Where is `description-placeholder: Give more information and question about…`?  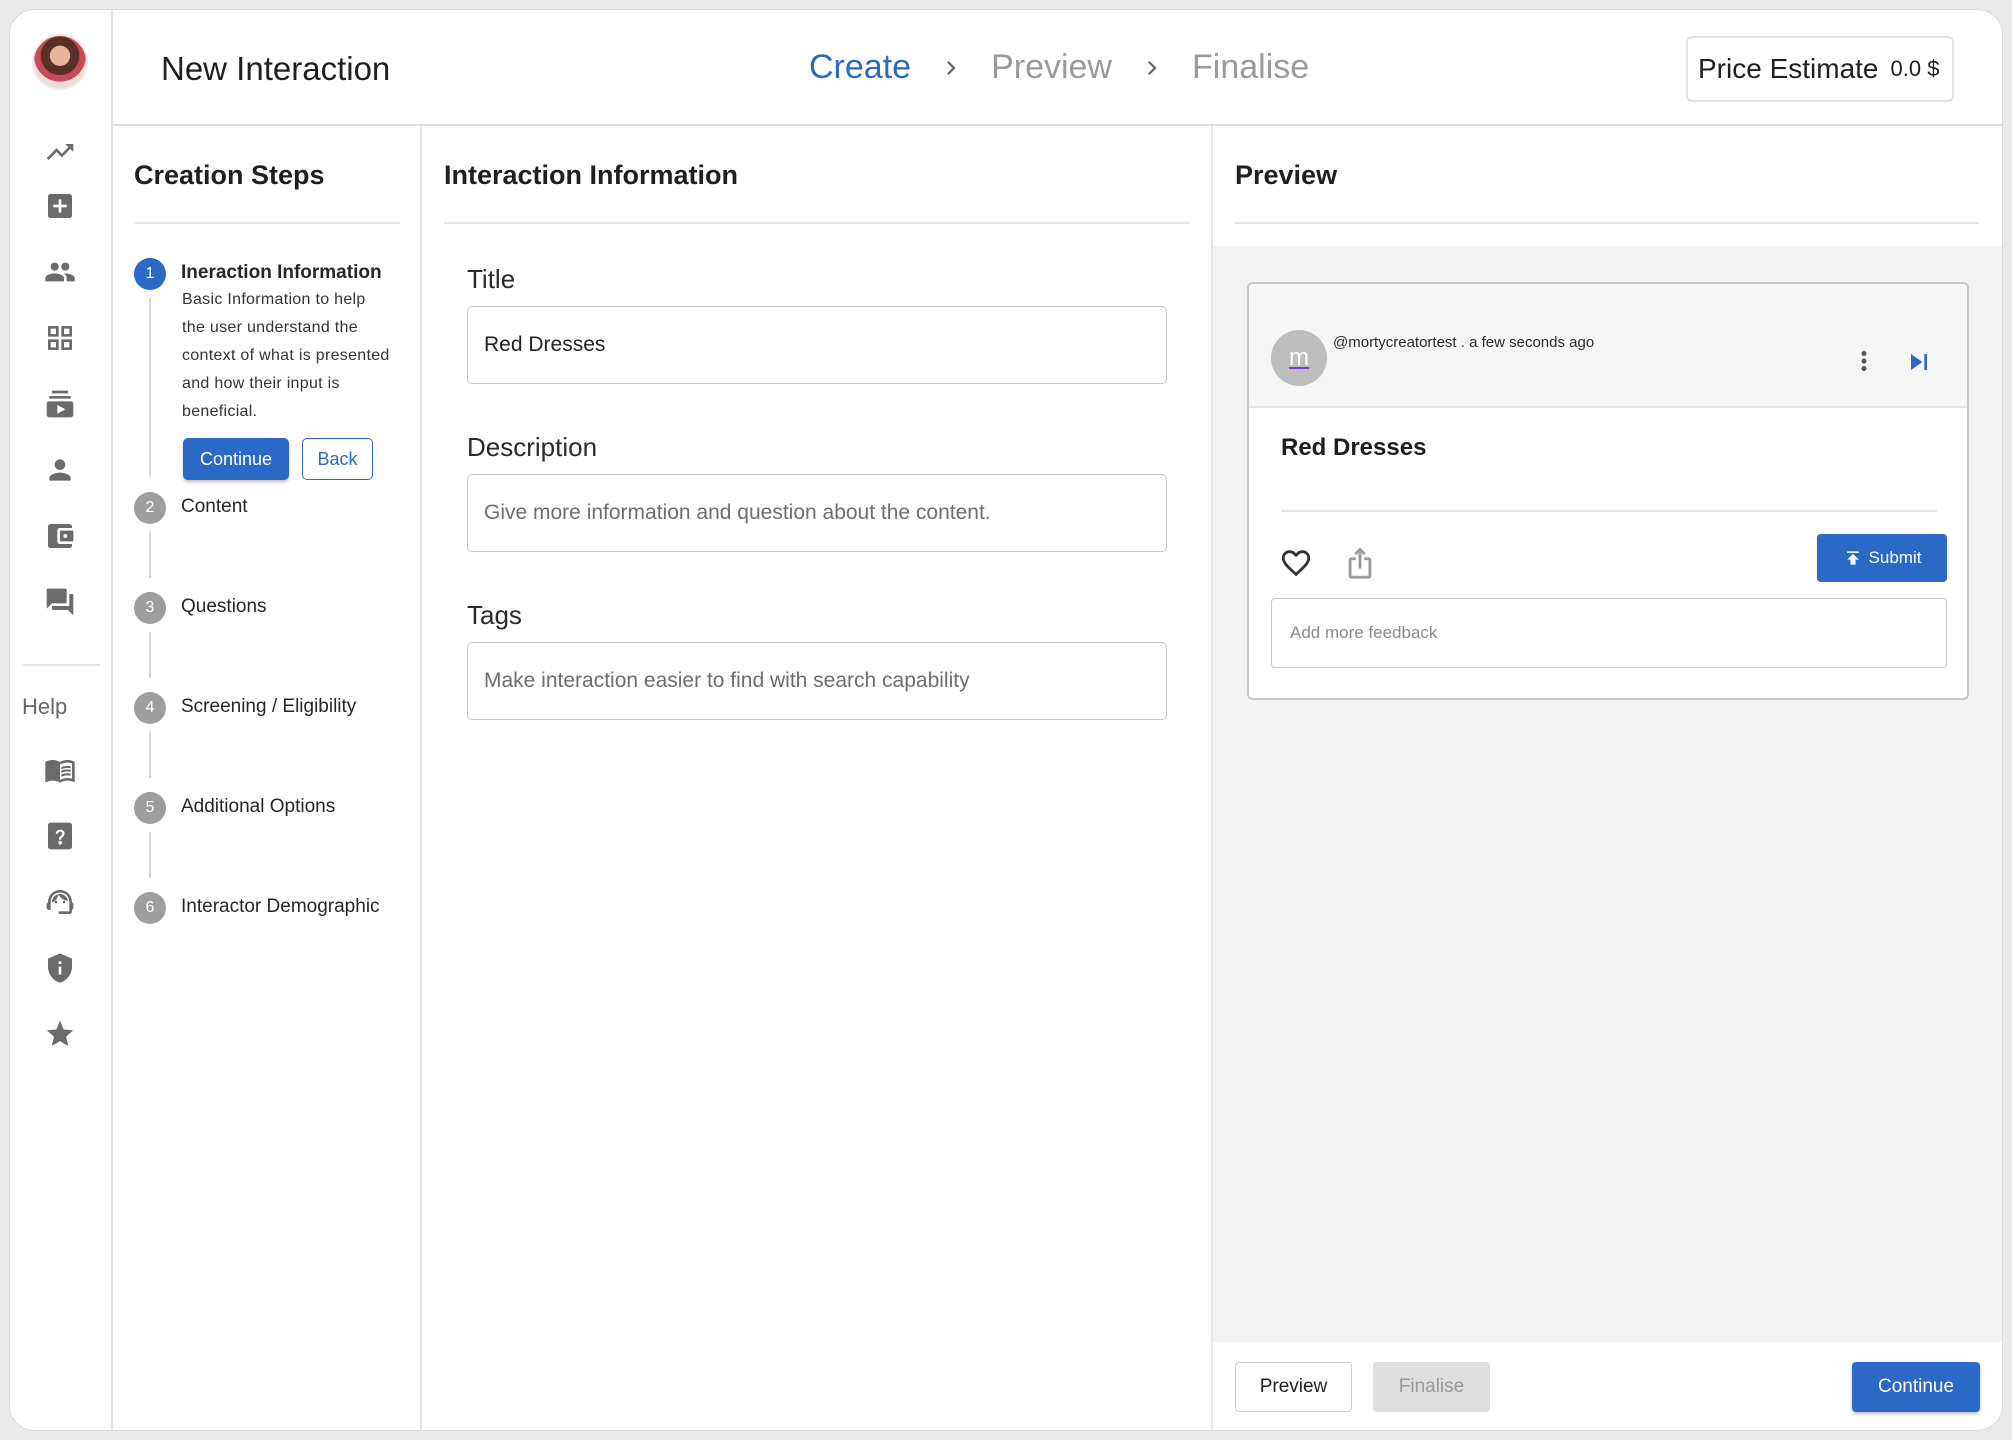
description-placeholder: Give more information and question about… is located at coordinates (737, 512).